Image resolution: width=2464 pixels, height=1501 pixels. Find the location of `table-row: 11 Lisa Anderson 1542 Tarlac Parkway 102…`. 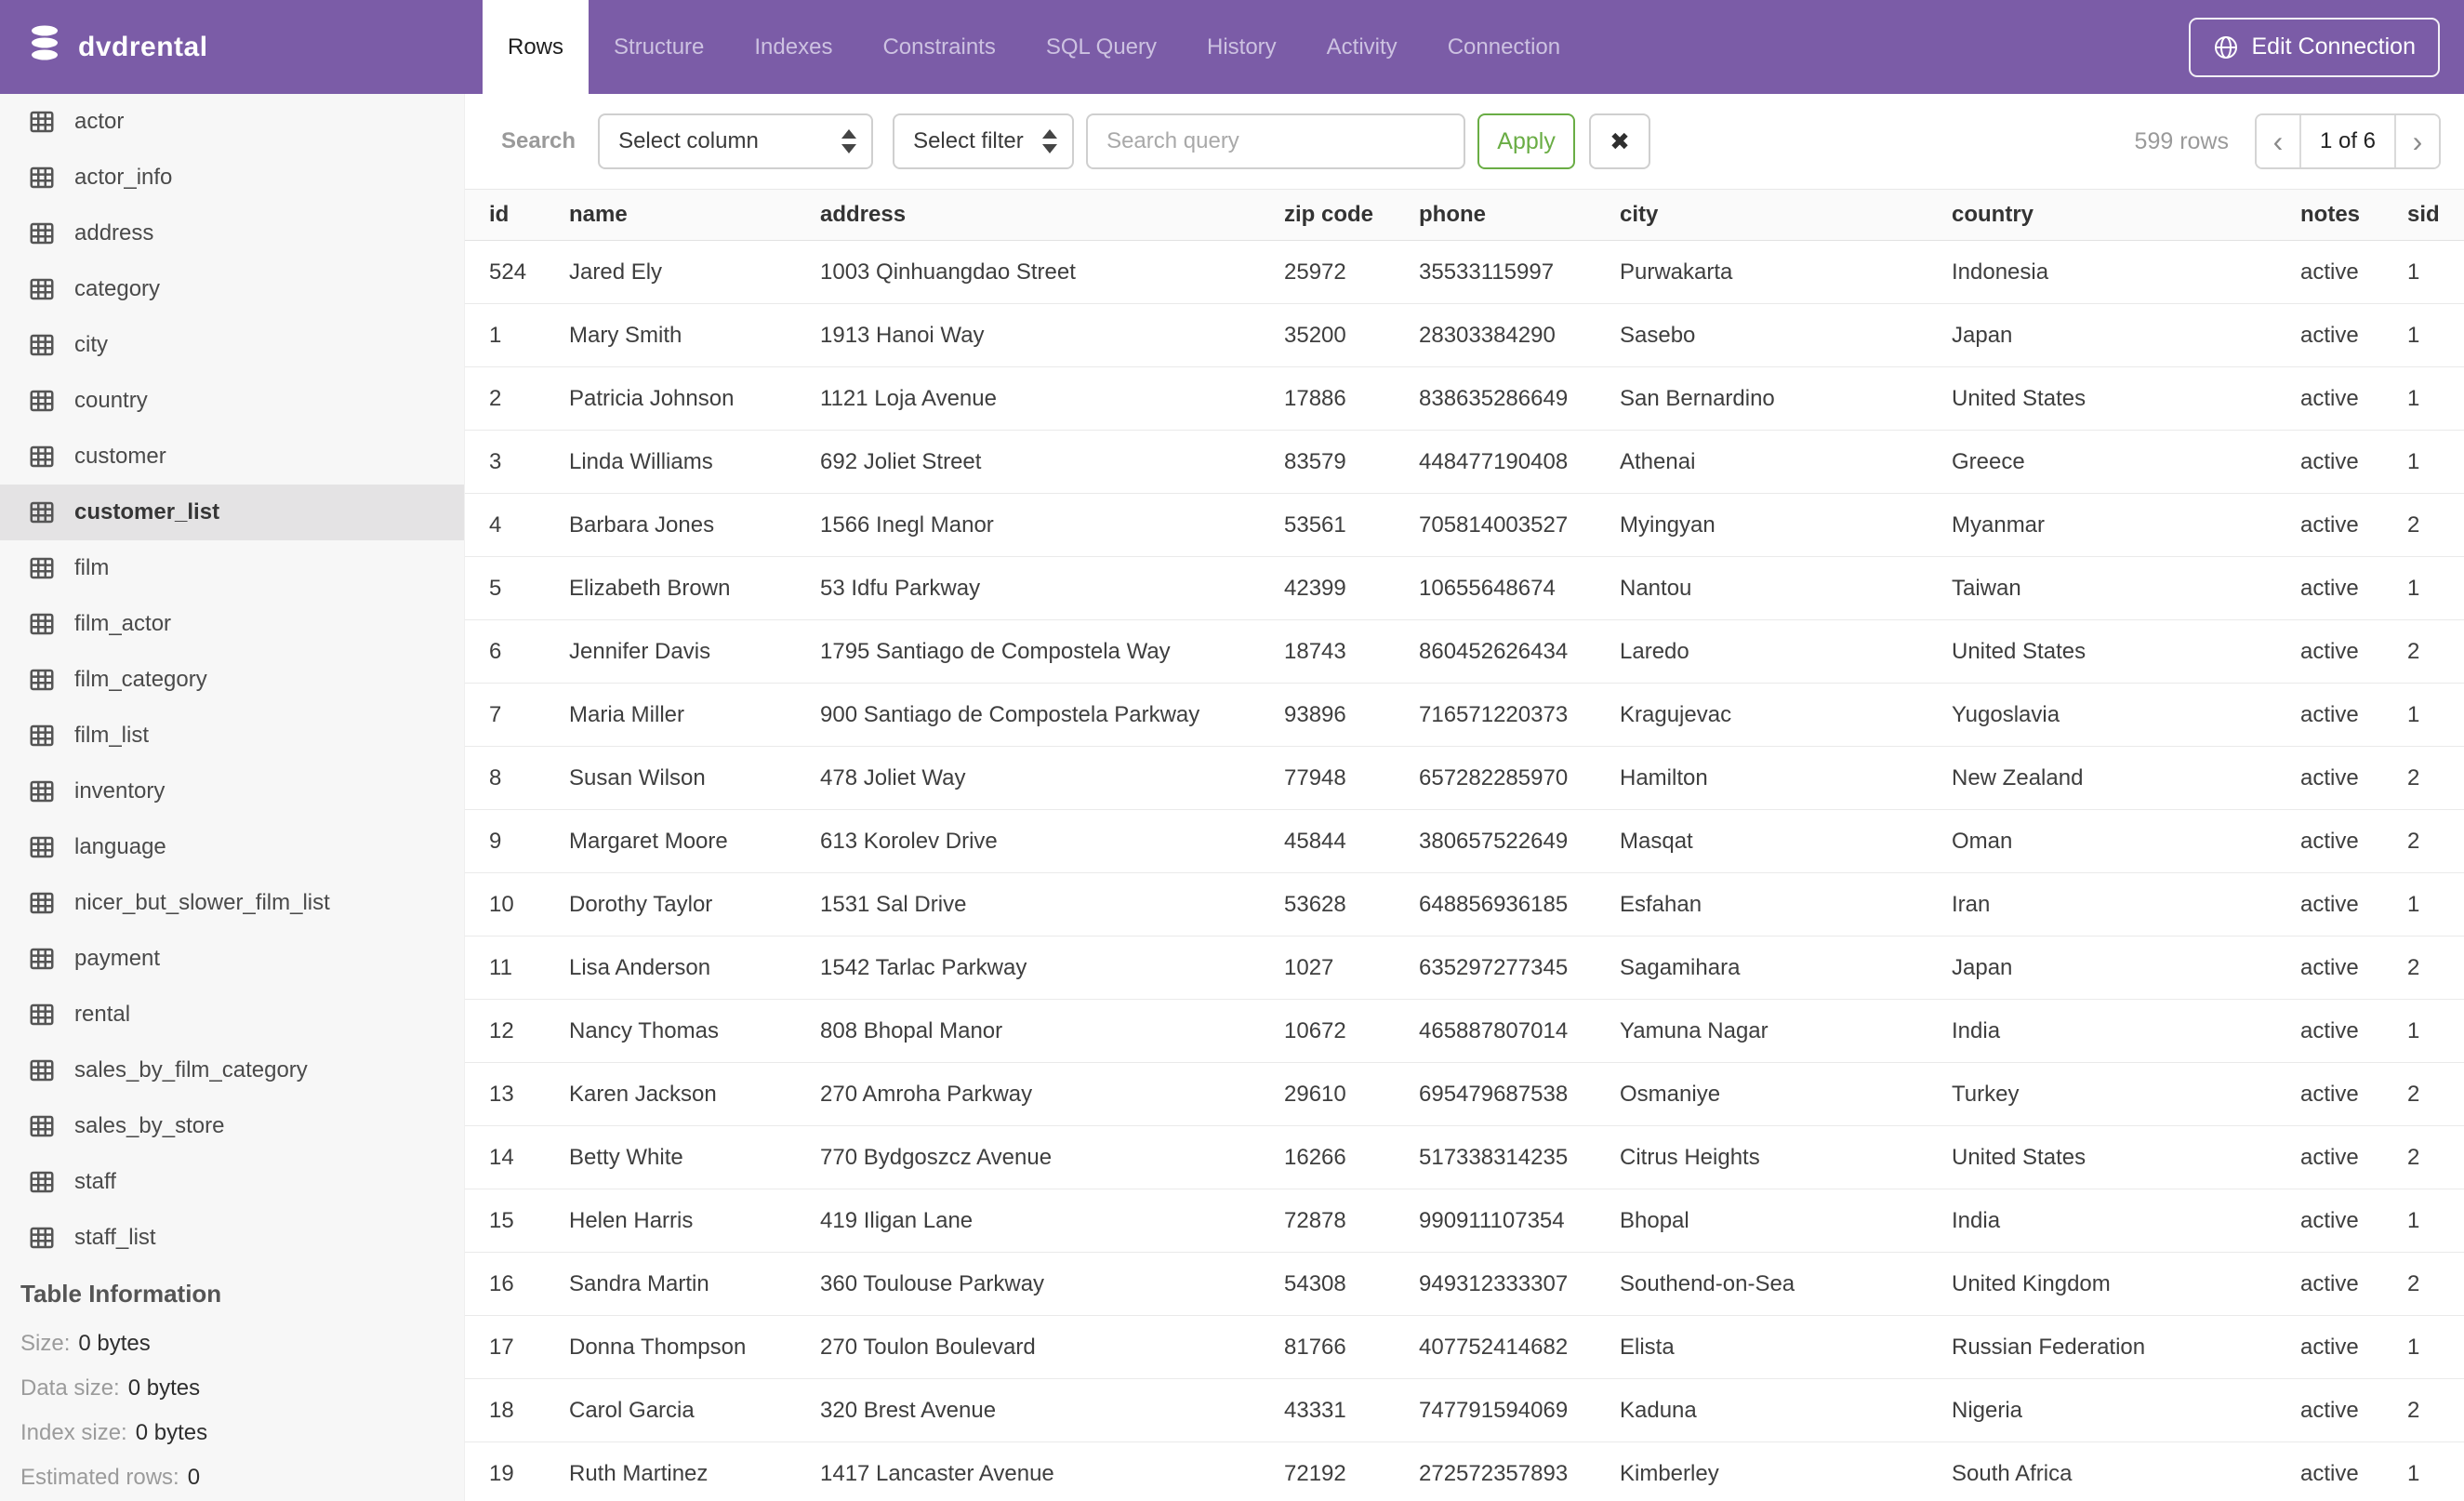

table-row: 11 Lisa Anderson 1542 Tarlac Parkway 102… is located at coordinates (1464, 968).